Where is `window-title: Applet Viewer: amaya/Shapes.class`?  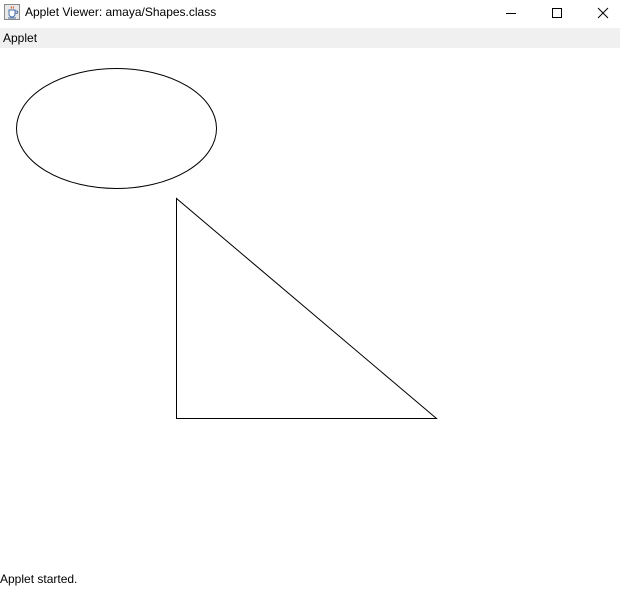
window-title: Applet Viewer: amaya/Shapes.class is located at coordinates (121, 12).